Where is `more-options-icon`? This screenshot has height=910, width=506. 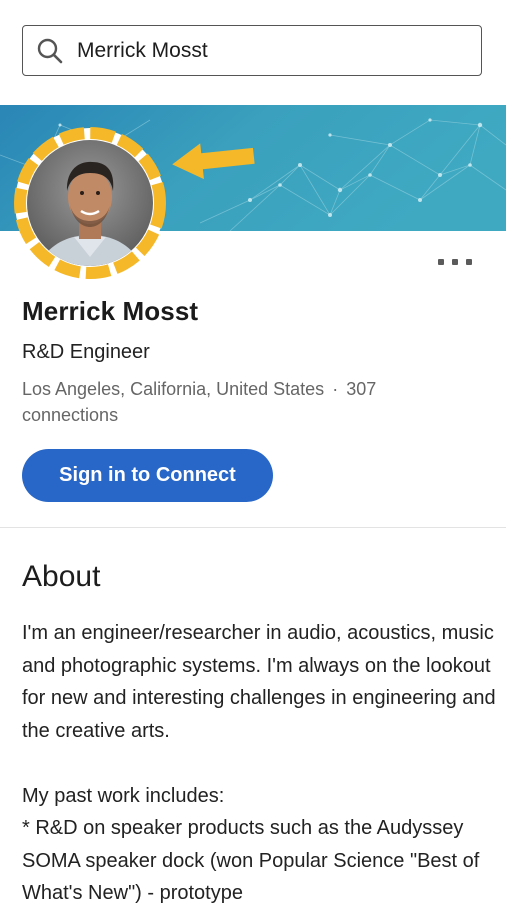
more-options-icon is located at coordinates (455, 262).